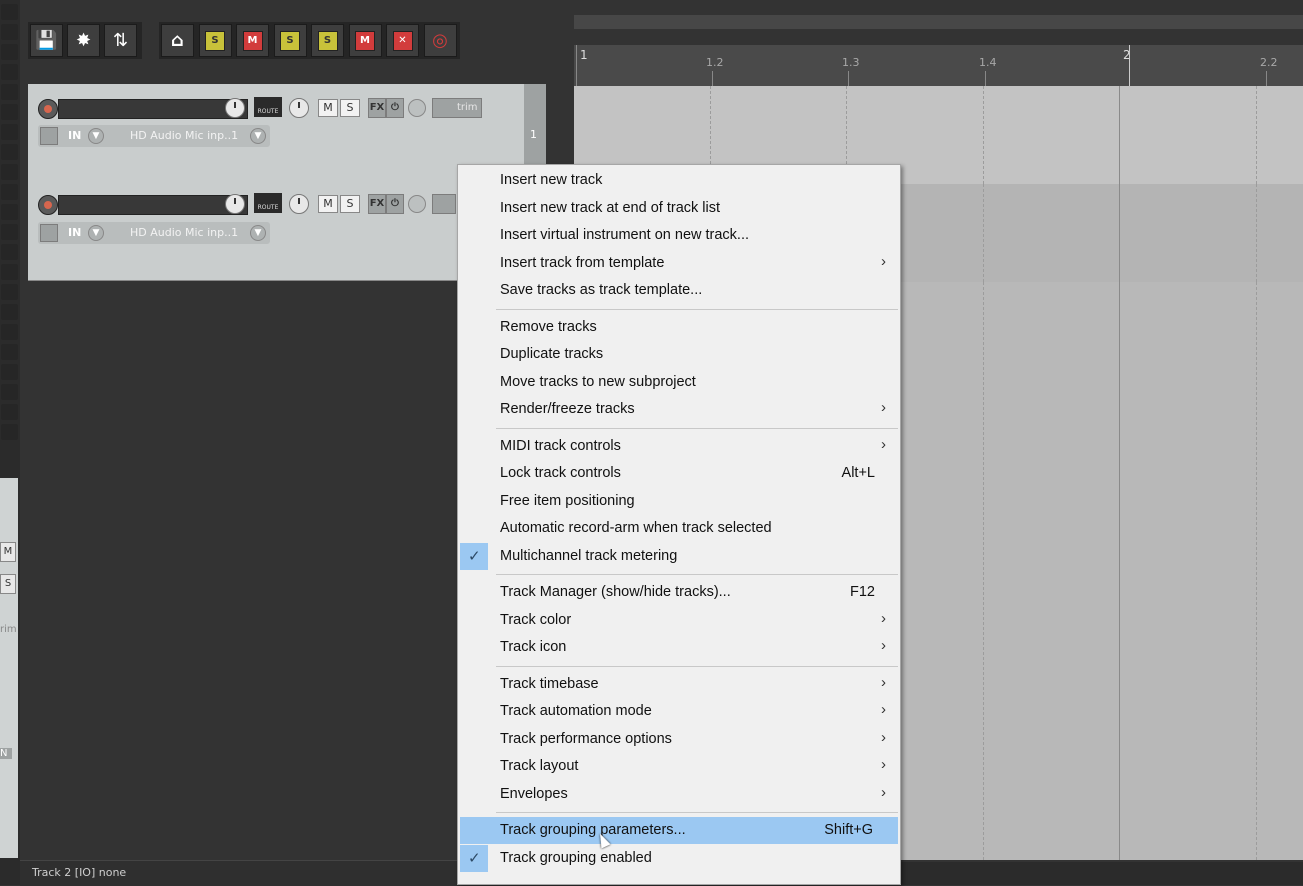 The image size is (1303, 886). Describe the element at coordinates (444, 204) in the screenshot. I see `envelope-trim-button` at that location.